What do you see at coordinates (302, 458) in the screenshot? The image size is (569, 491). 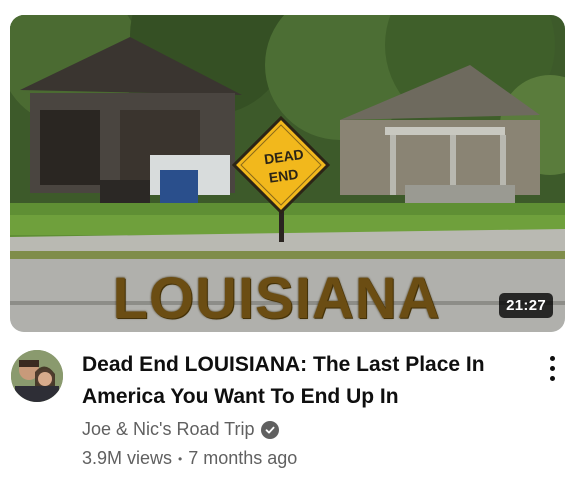 I see `video-stats: 3.9M views • 7 months ago` at bounding box center [302, 458].